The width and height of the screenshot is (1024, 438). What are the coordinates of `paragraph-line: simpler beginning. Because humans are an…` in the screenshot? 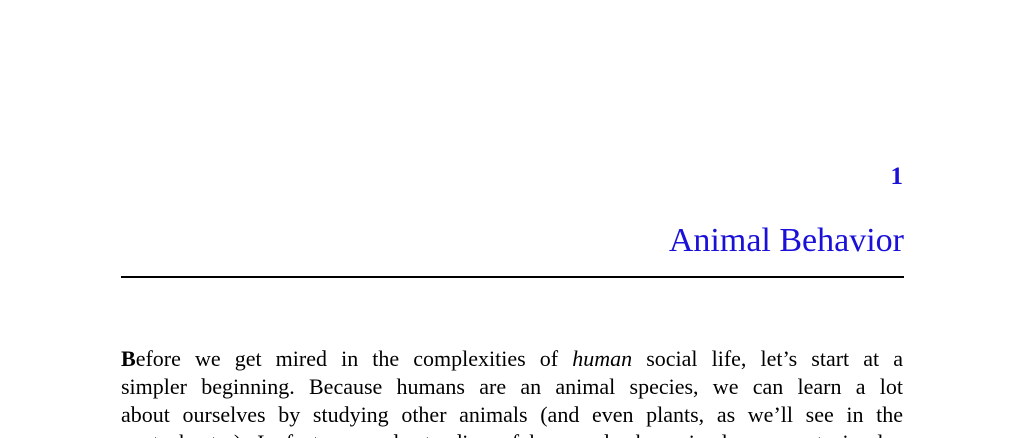 It's located at (512, 387).